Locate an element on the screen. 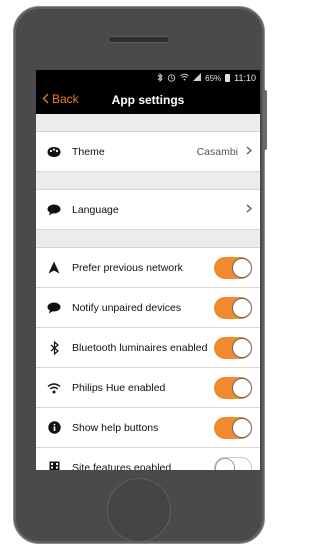  toggle-row: Notify unpaired devices is located at coordinates (148, 308).